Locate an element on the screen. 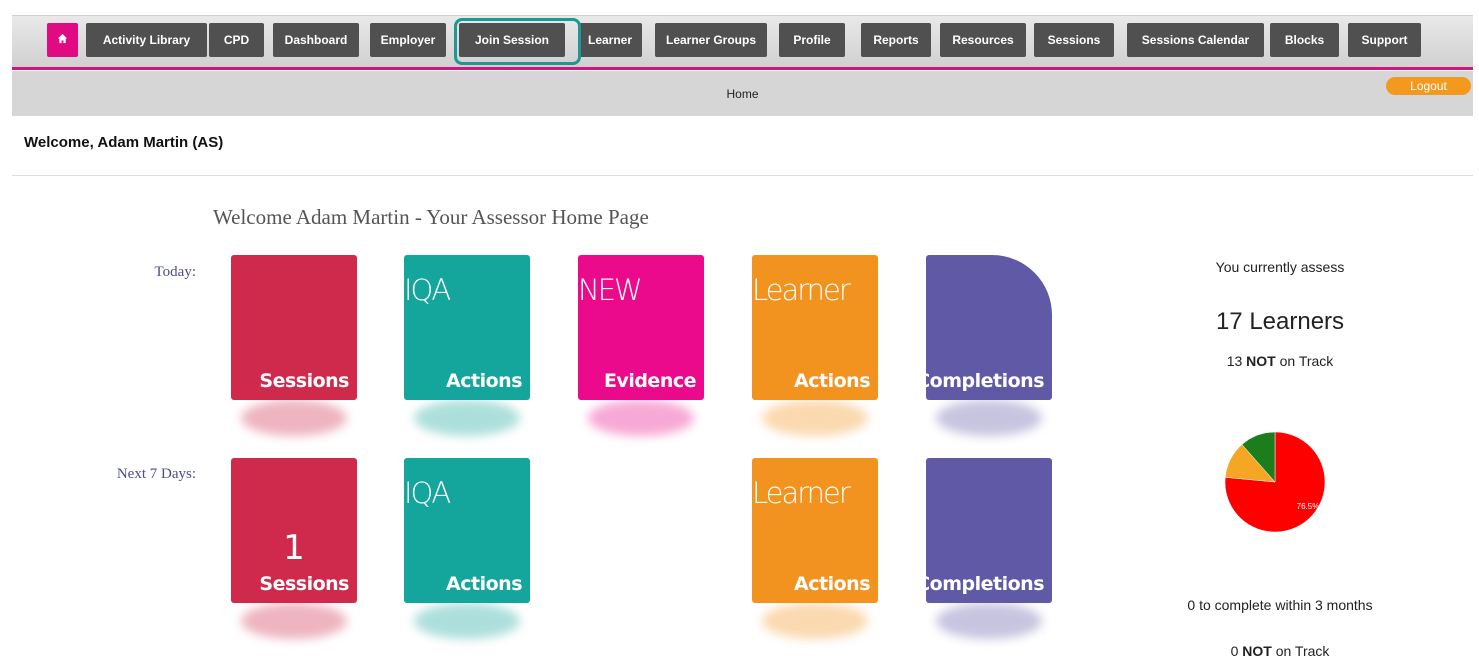 Image resolution: width=1479 pixels, height=659 pixels. tab-cpd: CPD is located at coordinates (236, 40).